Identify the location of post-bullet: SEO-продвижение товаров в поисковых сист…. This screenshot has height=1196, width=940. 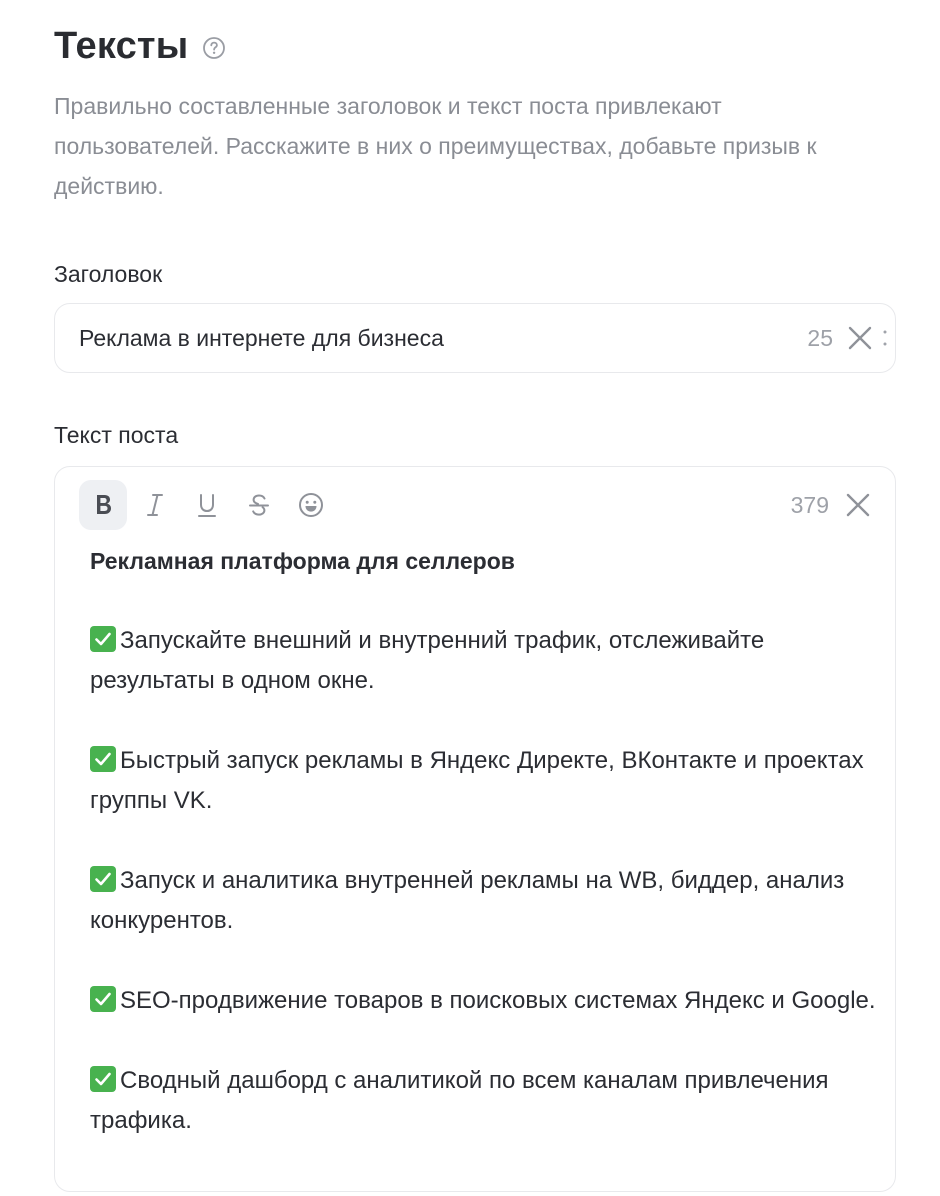
(485, 1001).